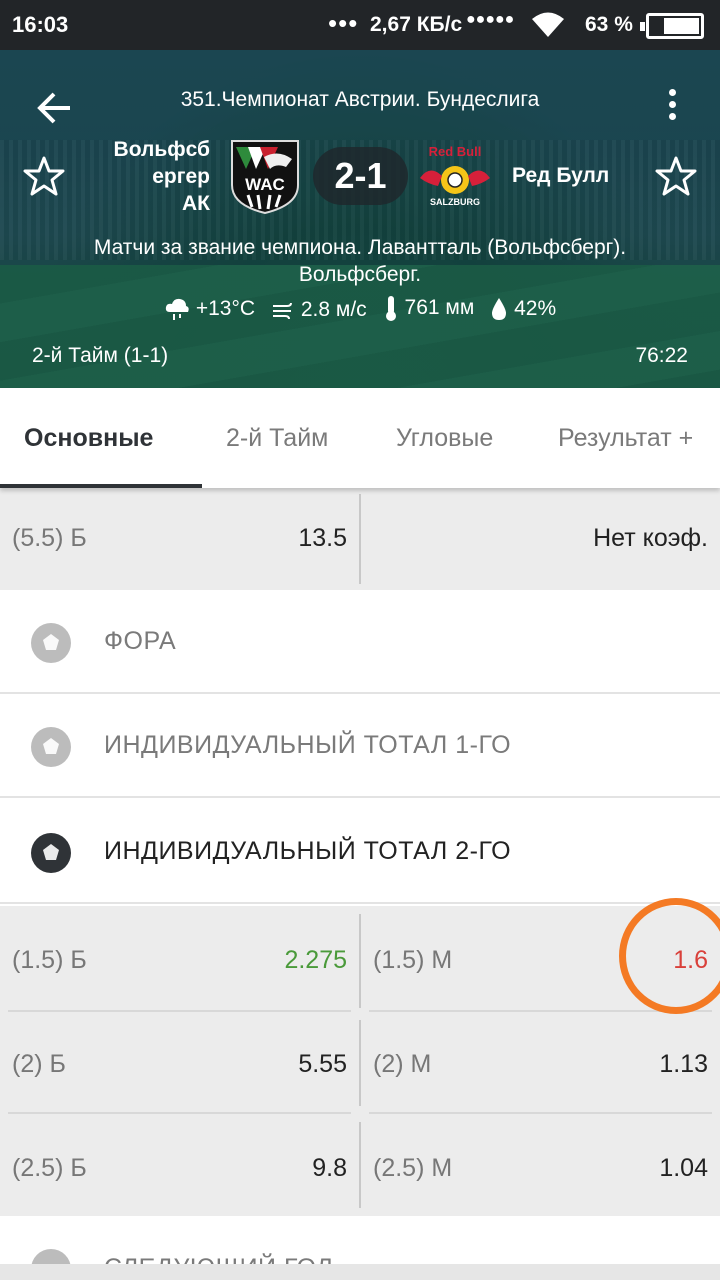  Describe the element at coordinates (179, 1165) in the screenshot. I see `odds-cell-over-2-5: (2.5) Б 9.8` at that location.